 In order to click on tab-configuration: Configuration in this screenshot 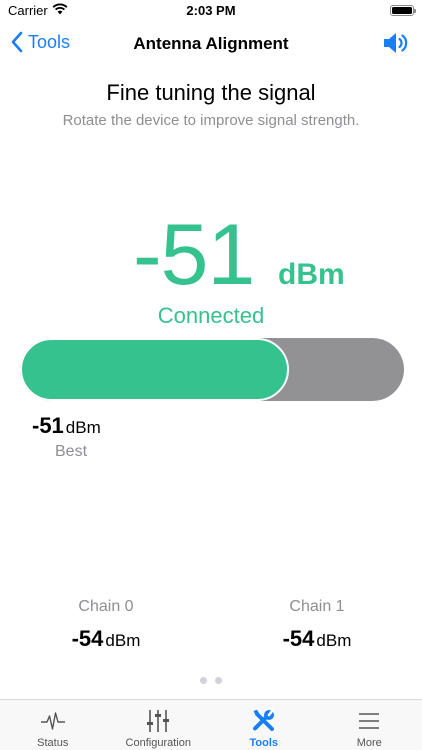, I will do `click(159, 725)`.